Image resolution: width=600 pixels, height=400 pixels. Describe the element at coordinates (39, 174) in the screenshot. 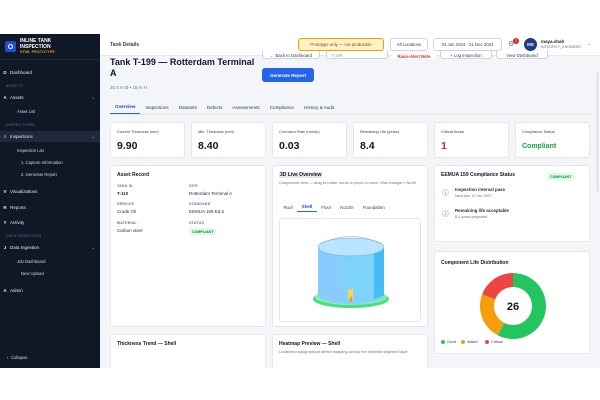

I see `sidebar-item-generate-report: 2. Generate Report` at that location.